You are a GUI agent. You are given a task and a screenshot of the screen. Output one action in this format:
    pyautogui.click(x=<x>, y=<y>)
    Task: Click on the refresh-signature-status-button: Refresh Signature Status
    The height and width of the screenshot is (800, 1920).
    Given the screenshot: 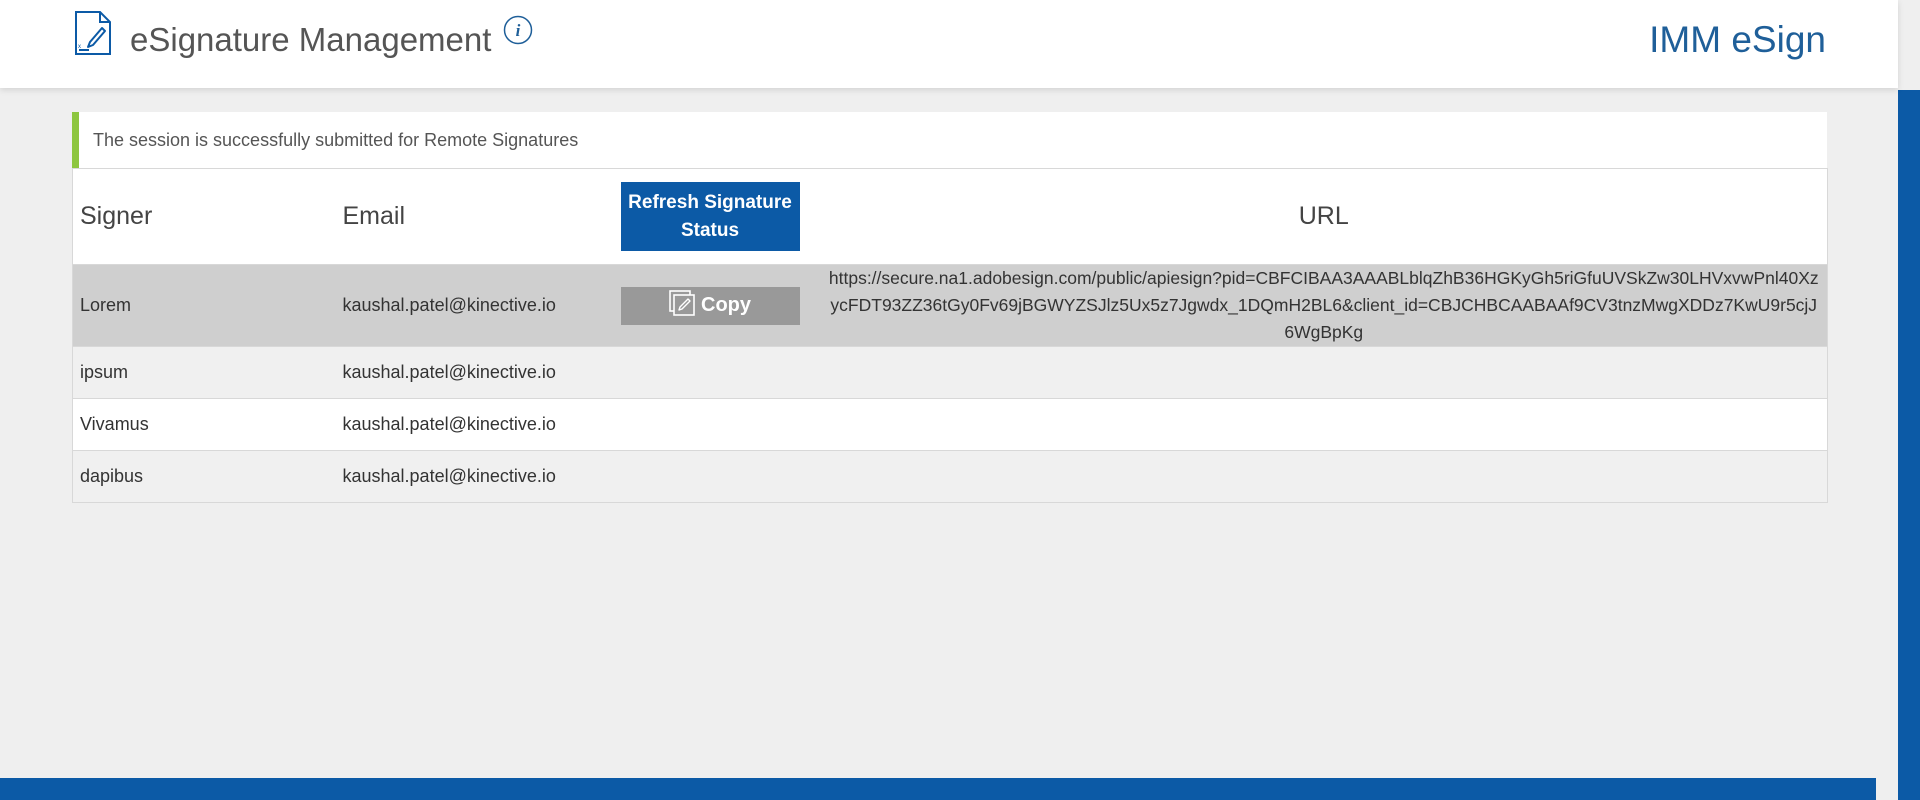 What is the action you would take?
    pyautogui.click(x=710, y=216)
    